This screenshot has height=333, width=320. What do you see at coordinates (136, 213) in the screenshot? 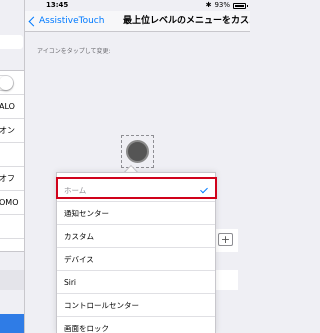
I see `menu-item-notification-center: 通知センター` at bounding box center [136, 213].